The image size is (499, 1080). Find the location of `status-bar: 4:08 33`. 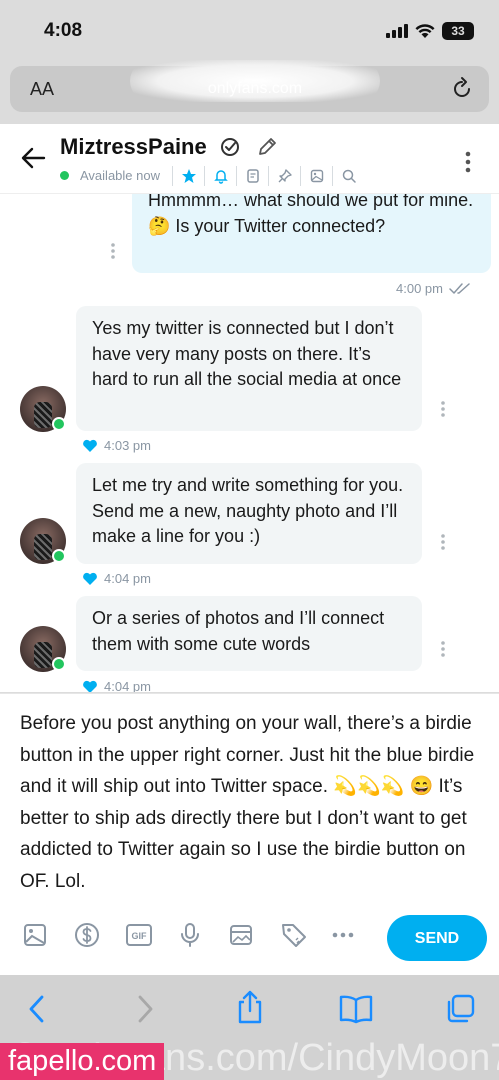

status-bar: 4:08 33 is located at coordinates (249, 31).